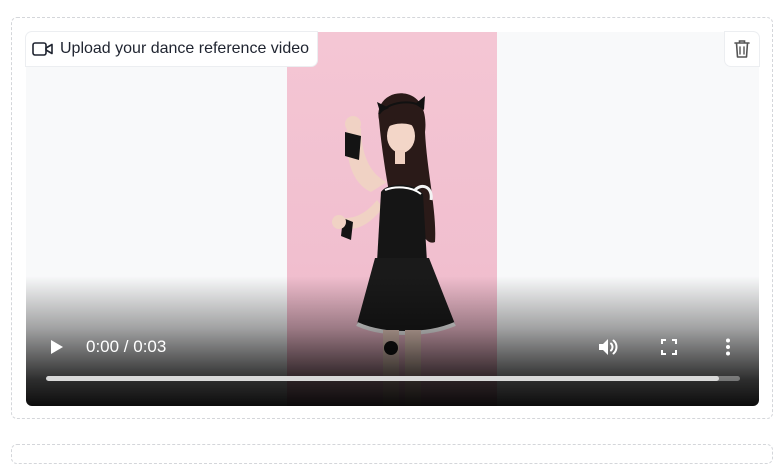 This screenshot has height=464, width=784. What do you see at coordinates (383, 378) in the screenshot?
I see `progress-buffered` at bounding box center [383, 378].